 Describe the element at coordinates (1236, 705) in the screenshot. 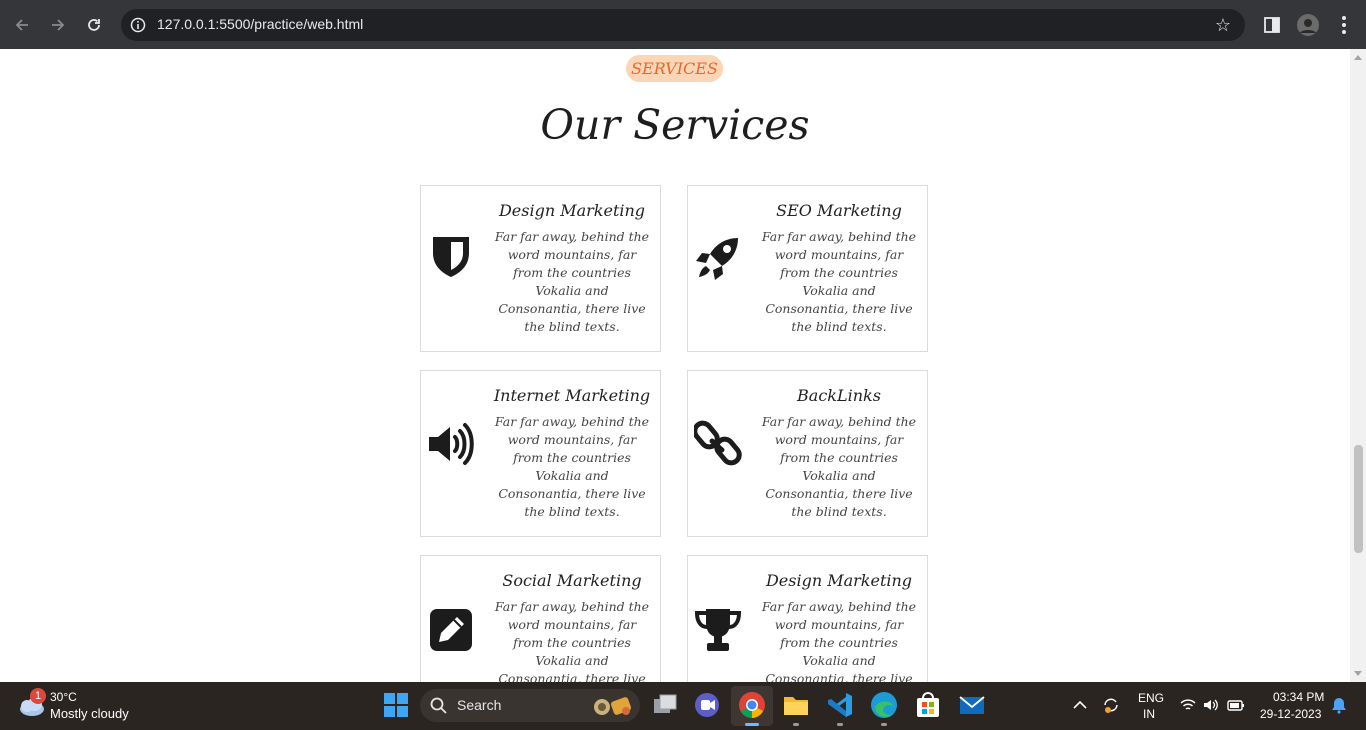

I see `battery-icon` at that location.